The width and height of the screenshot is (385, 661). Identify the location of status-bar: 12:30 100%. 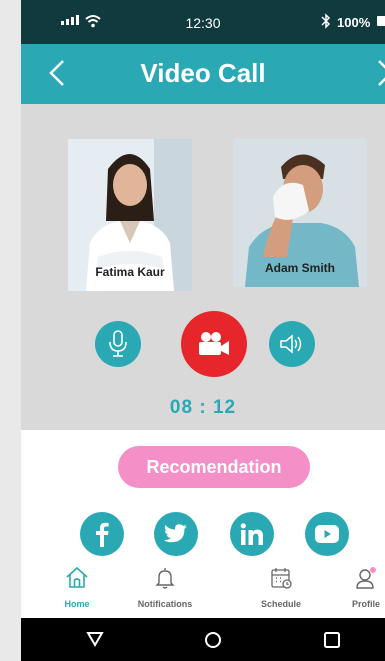
(203, 22).